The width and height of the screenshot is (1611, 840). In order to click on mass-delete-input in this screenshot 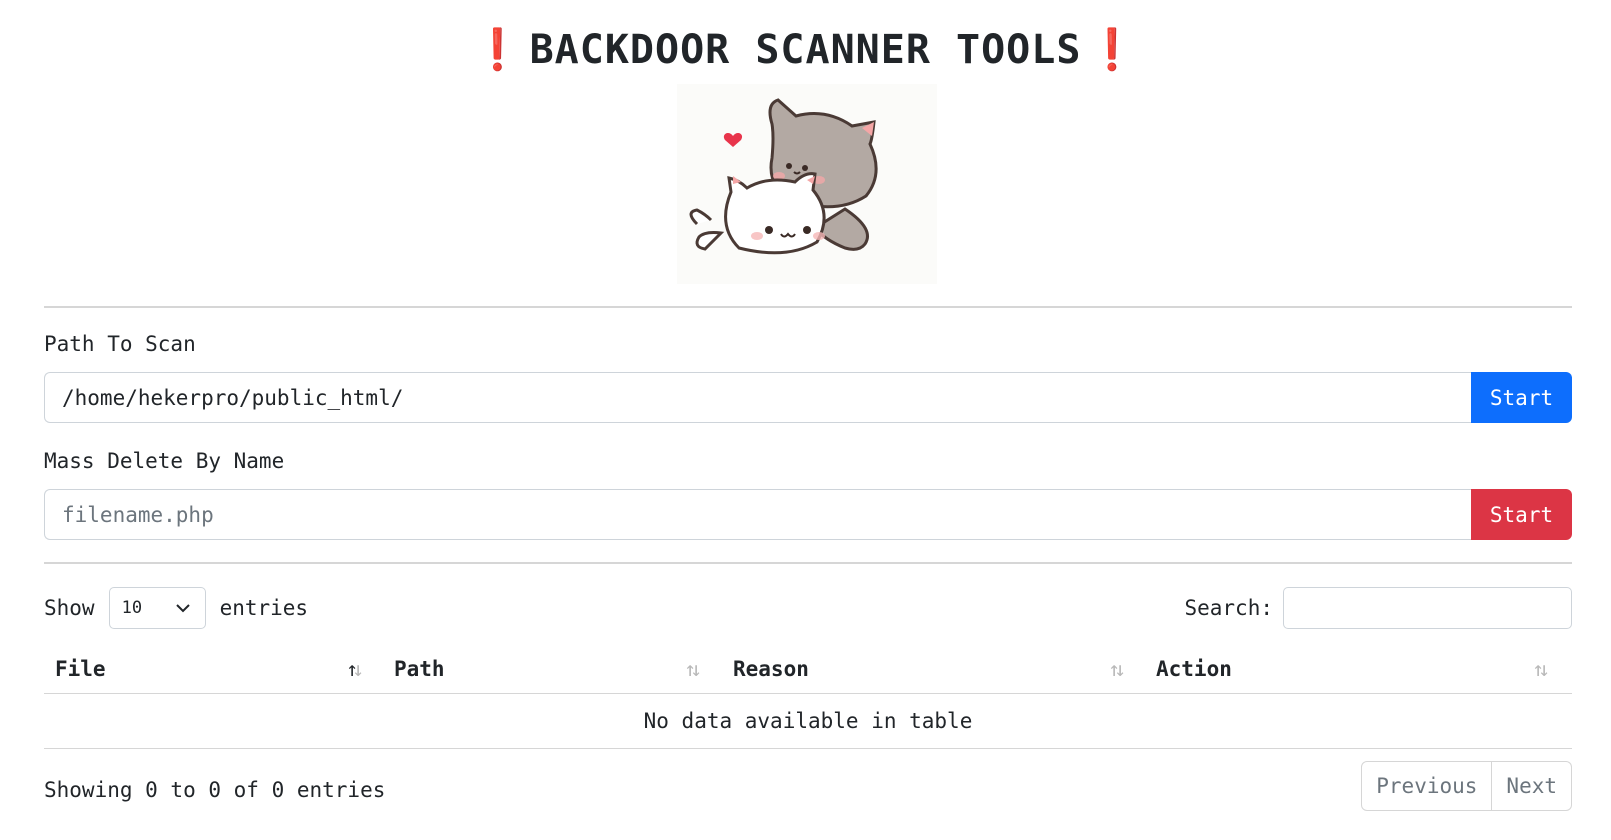, I will do `click(757, 514)`.